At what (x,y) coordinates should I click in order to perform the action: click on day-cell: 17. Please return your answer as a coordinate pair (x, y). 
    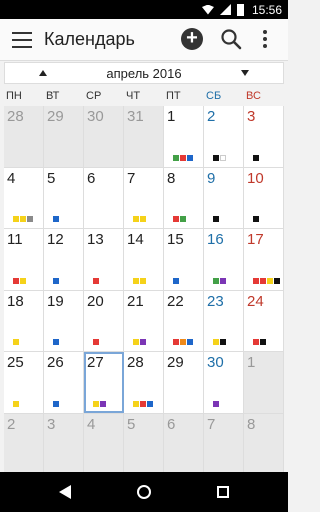
    Looking at the image, I should click on (264, 259).